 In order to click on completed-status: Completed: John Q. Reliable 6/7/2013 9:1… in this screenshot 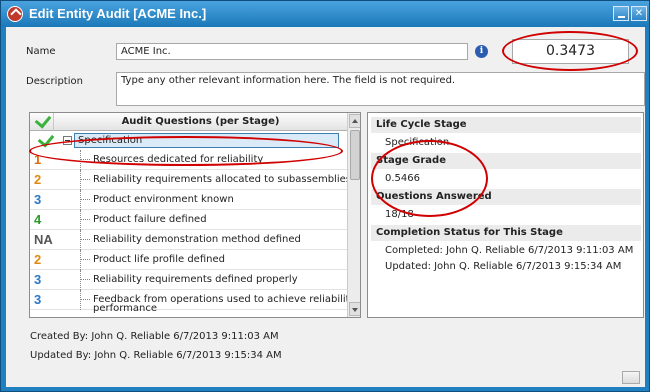, I will do `click(509, 250)`.